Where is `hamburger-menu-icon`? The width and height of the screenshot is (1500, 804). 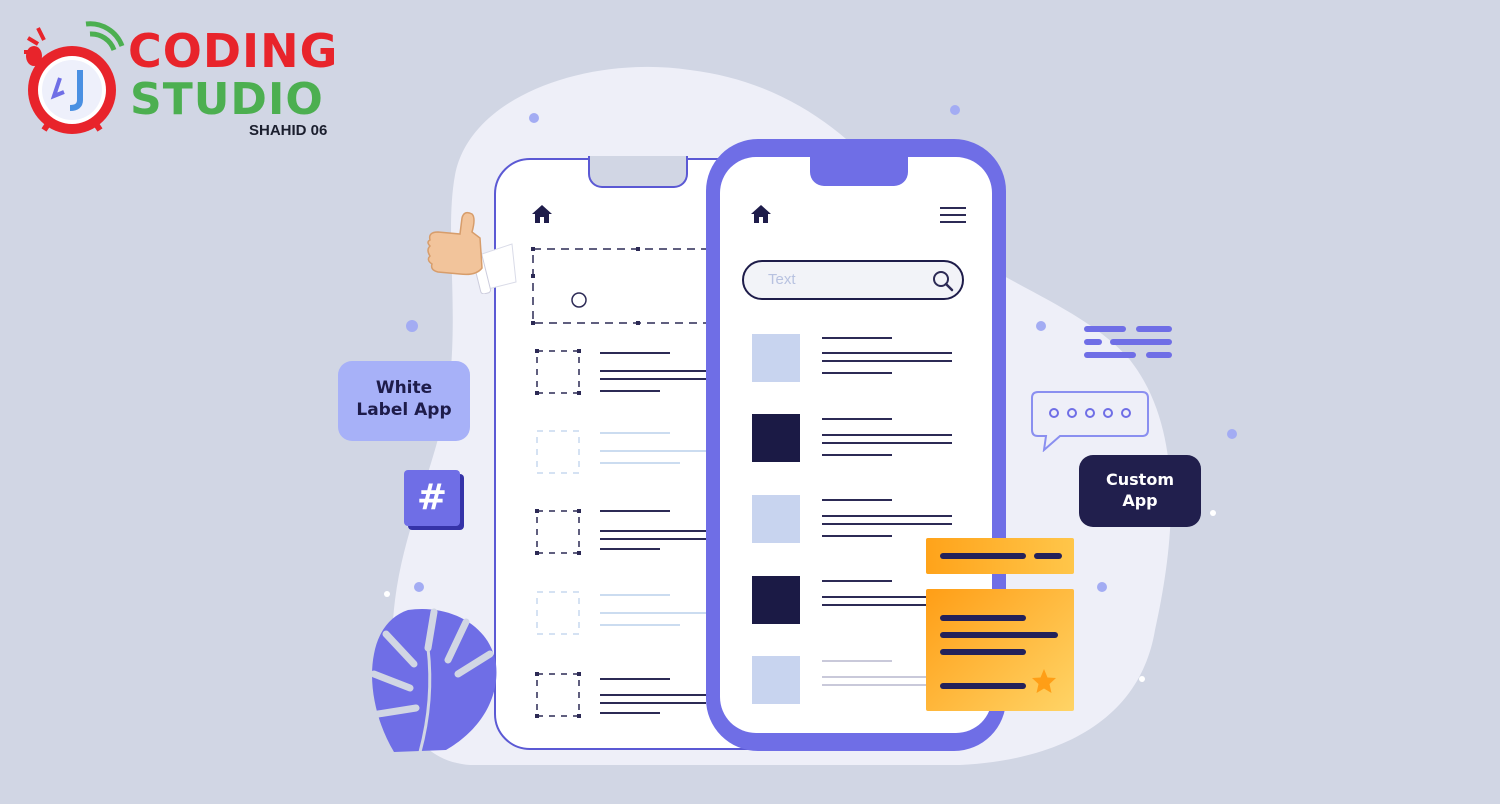
hamburger-menu-icon is located at coordinates (953, 215).